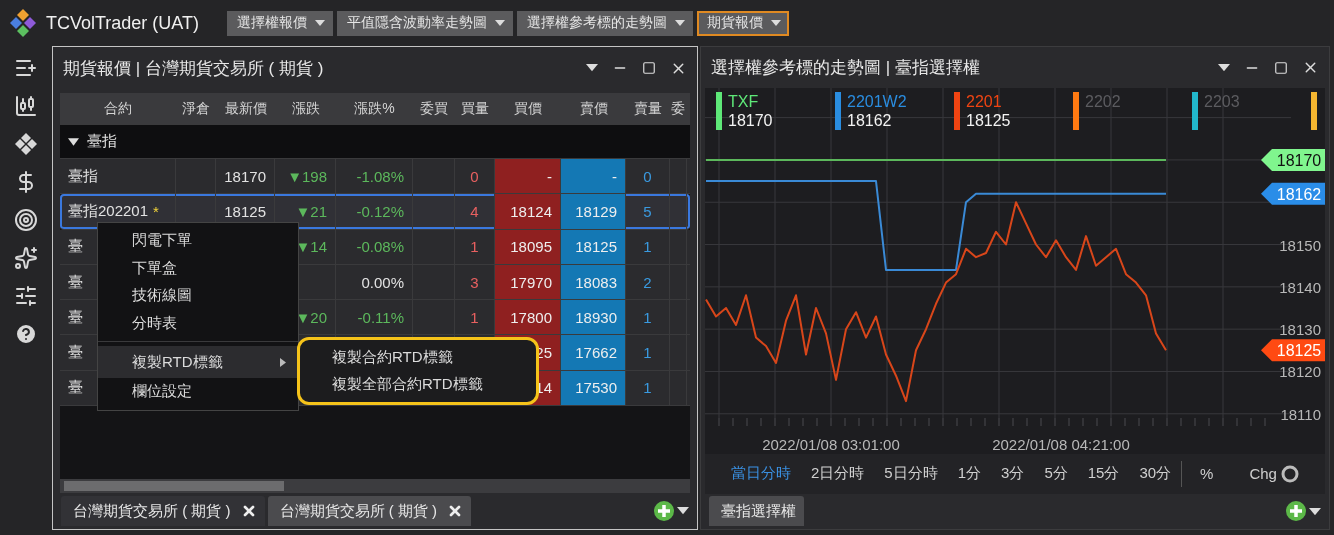 The image size is (1334, 535). Describe the element at coordinates (911, 474) in the screenshot. I see `timeframe-button: 5日分時` at that location.